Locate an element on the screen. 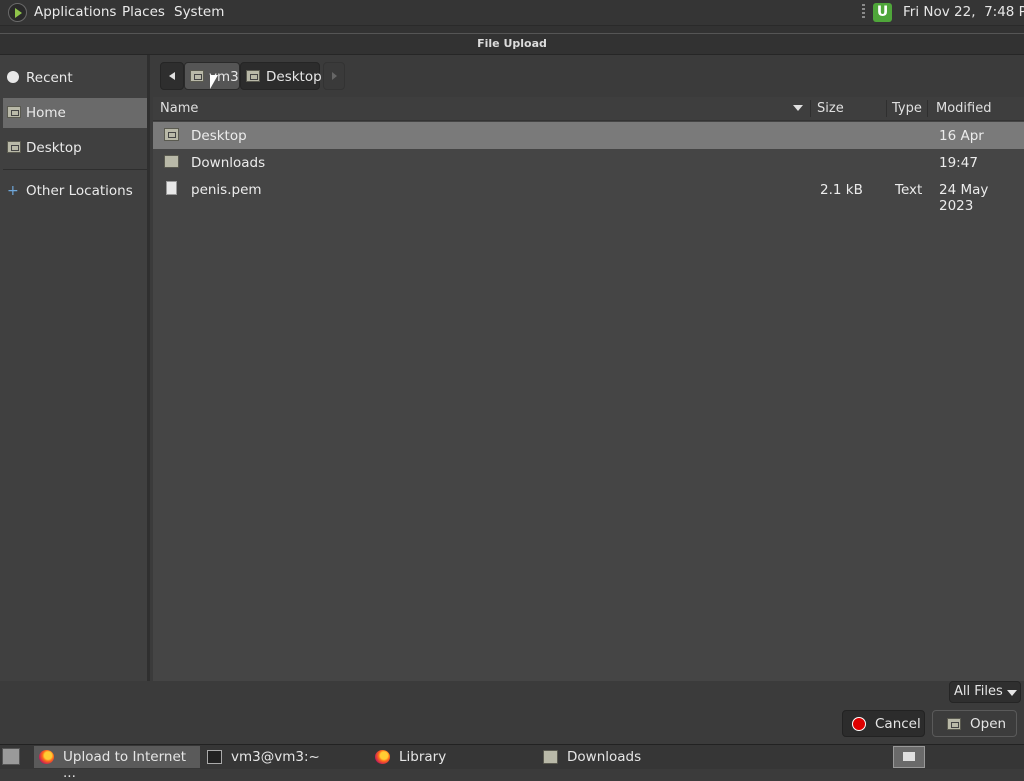 The height and width of the screenshot is (781, 1024). path-back-button is located at coordinates (172, 76).